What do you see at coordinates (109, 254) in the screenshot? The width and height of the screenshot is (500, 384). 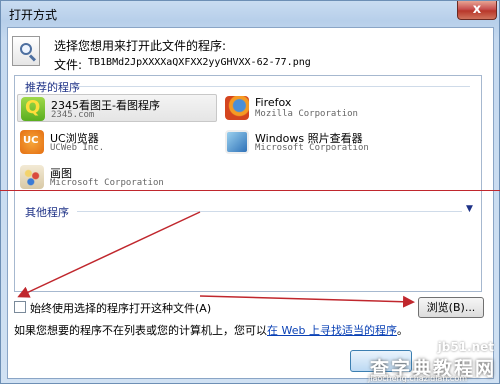 I see `annotation-arrow-to-checkbox` at bounding box center [109, 254].